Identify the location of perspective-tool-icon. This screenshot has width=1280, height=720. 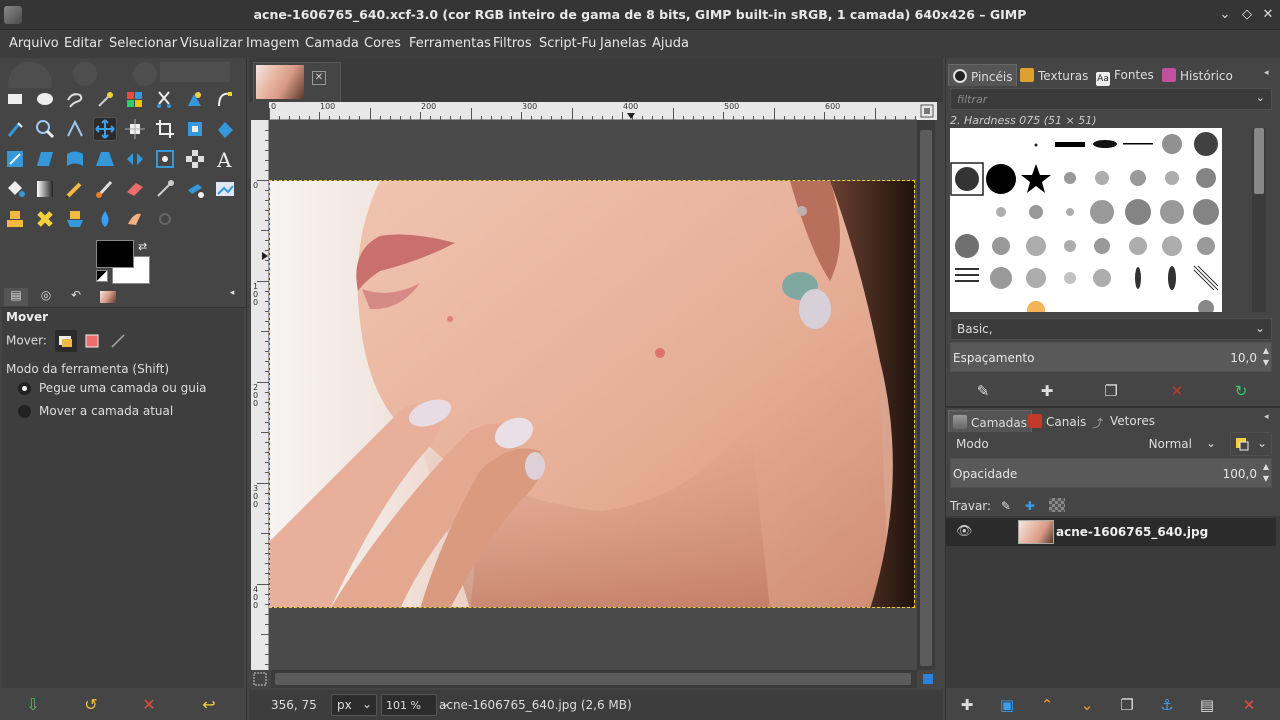
(105, 159).